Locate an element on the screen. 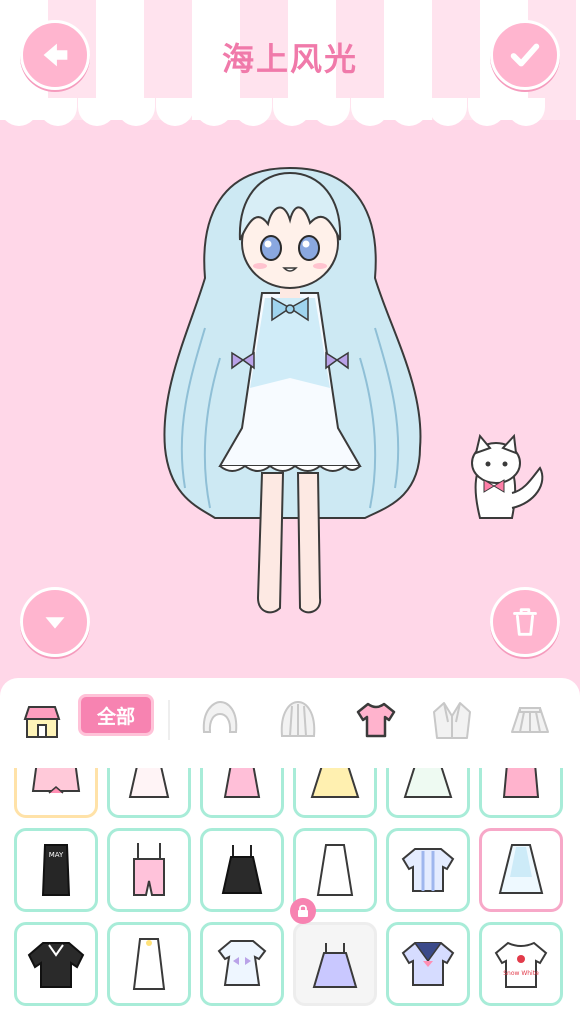  black-may-tshirt-icon: MAY is located at coordinates (56, 870).